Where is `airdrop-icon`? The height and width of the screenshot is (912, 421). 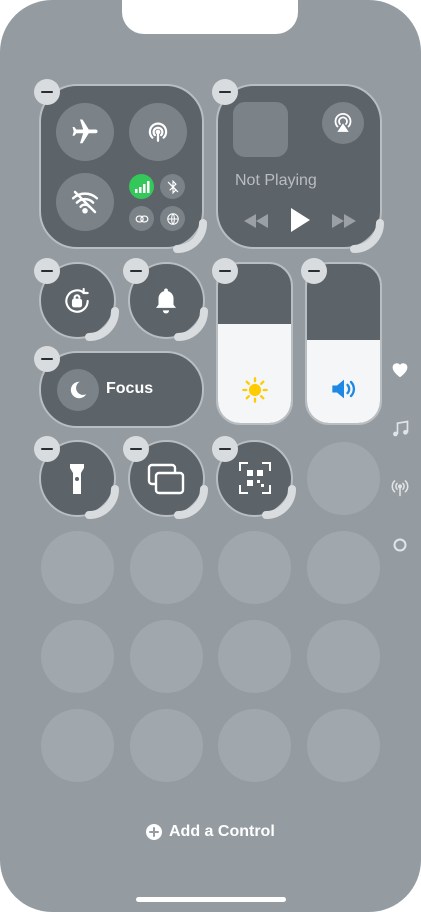 airdrop-icon is located at coordinates (158, 132).